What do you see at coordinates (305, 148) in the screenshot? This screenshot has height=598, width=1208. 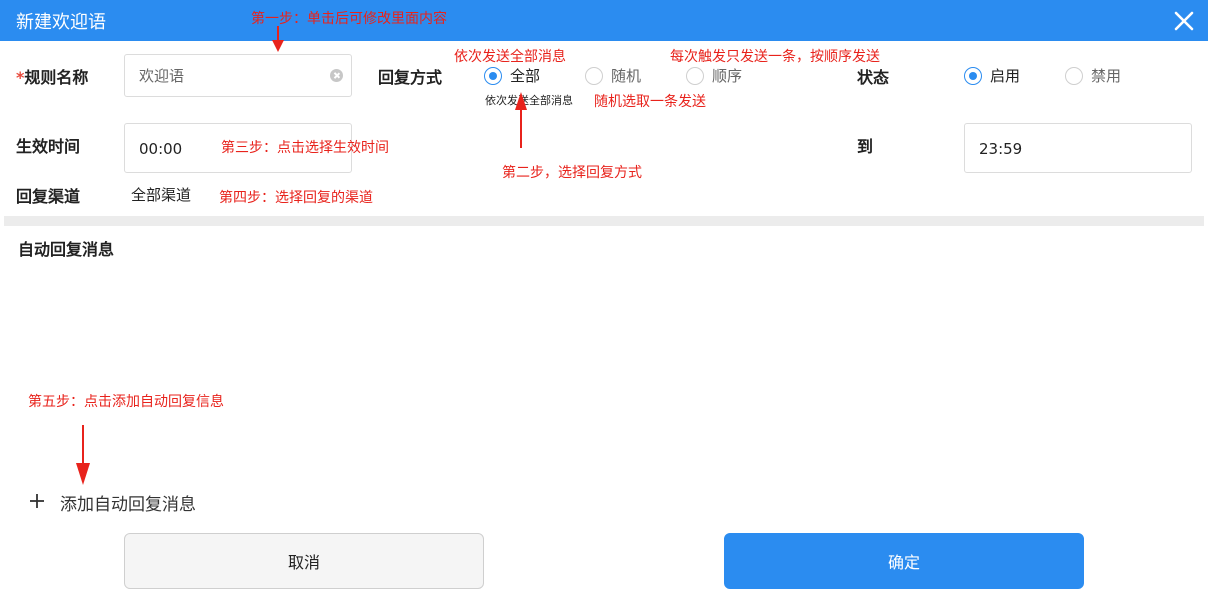 I see `annotation-step3: 第三步：点击选择生效时间` at bounding box center [305, 148].